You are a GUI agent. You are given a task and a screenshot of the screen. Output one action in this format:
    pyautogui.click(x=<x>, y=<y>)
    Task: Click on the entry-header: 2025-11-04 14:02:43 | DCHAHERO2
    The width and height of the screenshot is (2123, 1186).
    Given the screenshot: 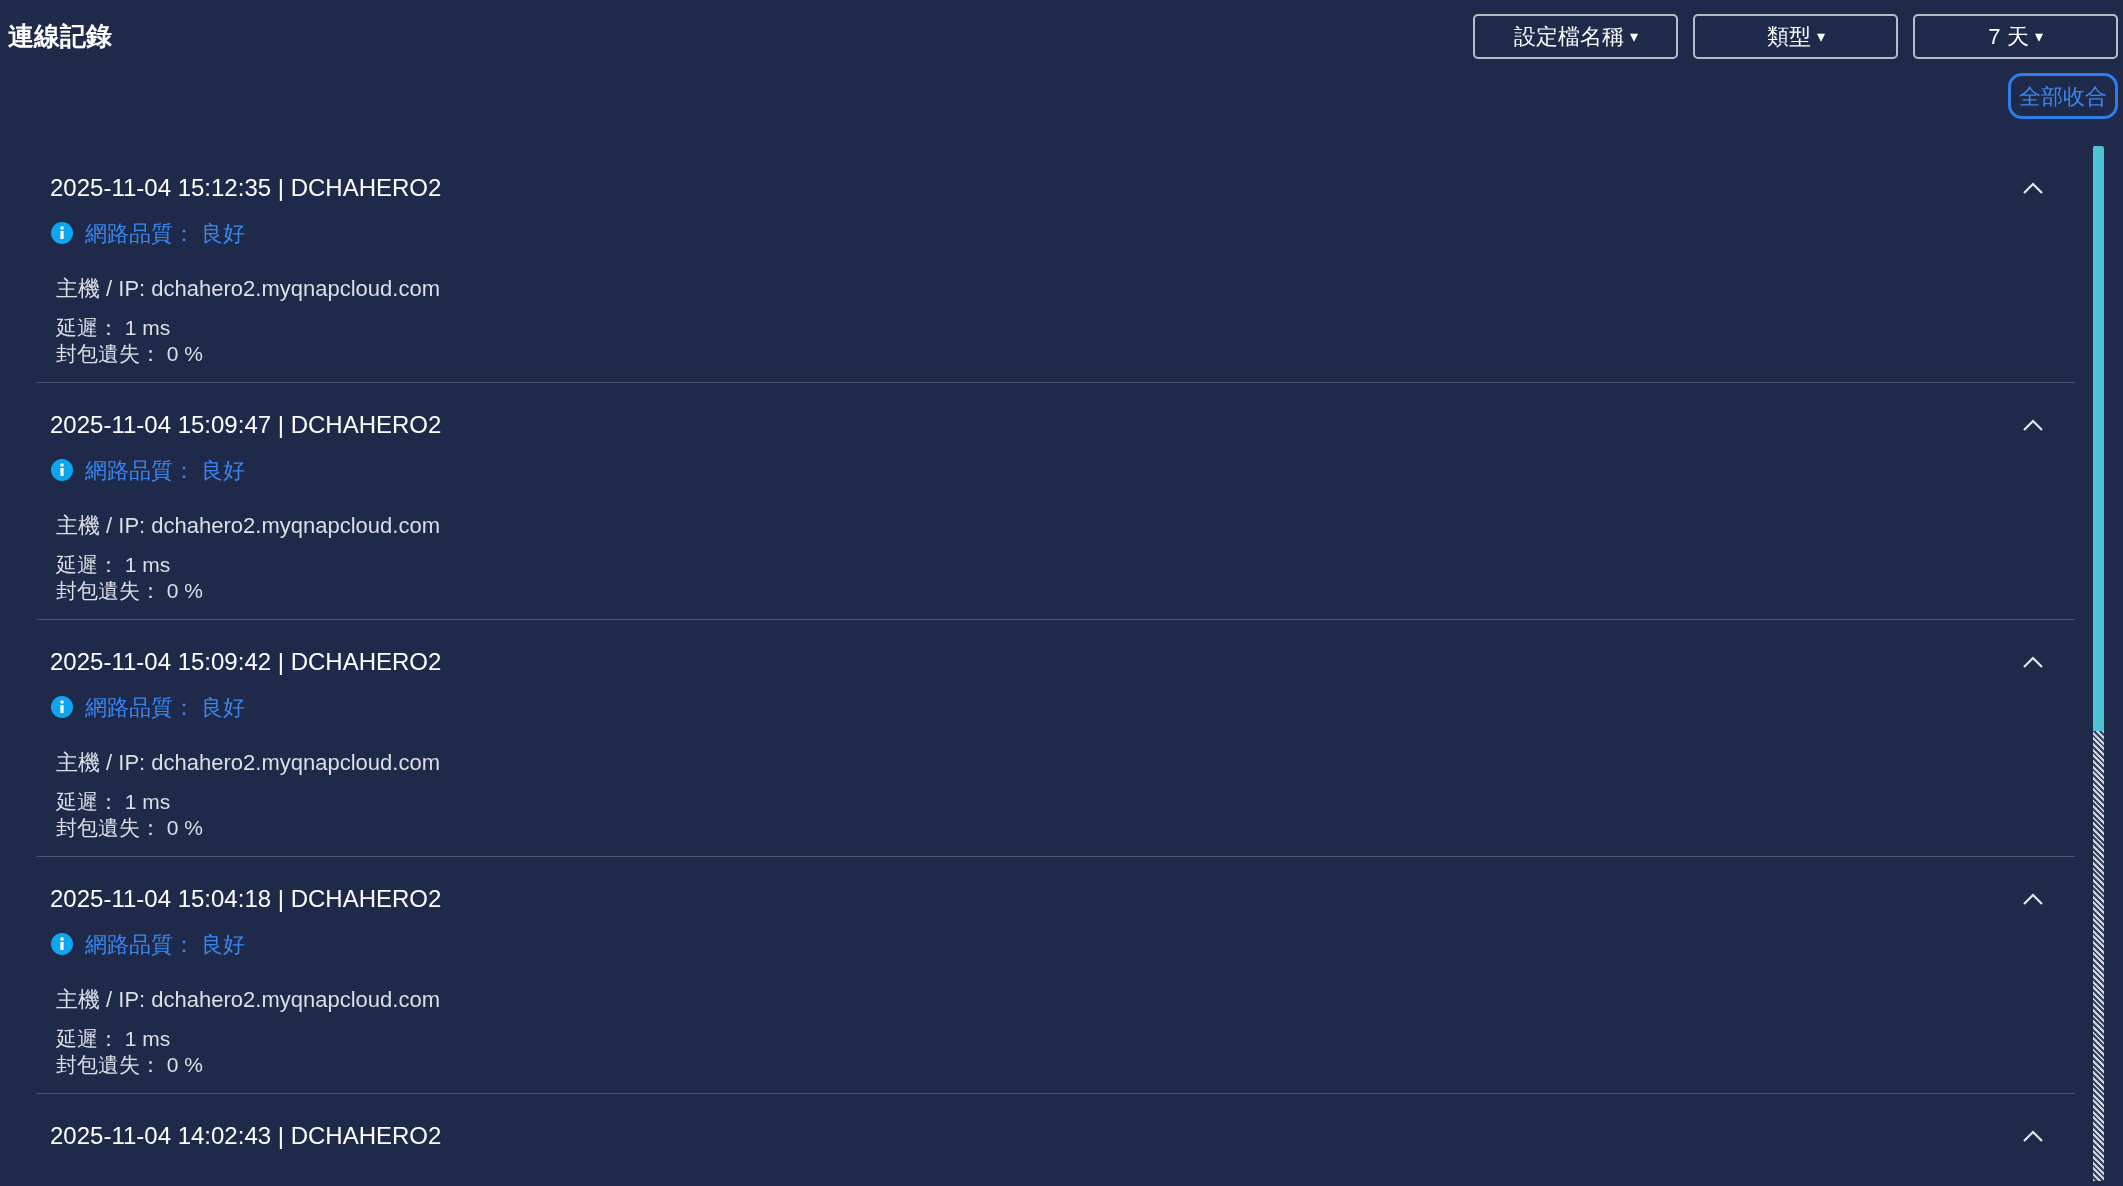 What is the action you would take?
    pyautogui.click(x=245, y=1136)
    